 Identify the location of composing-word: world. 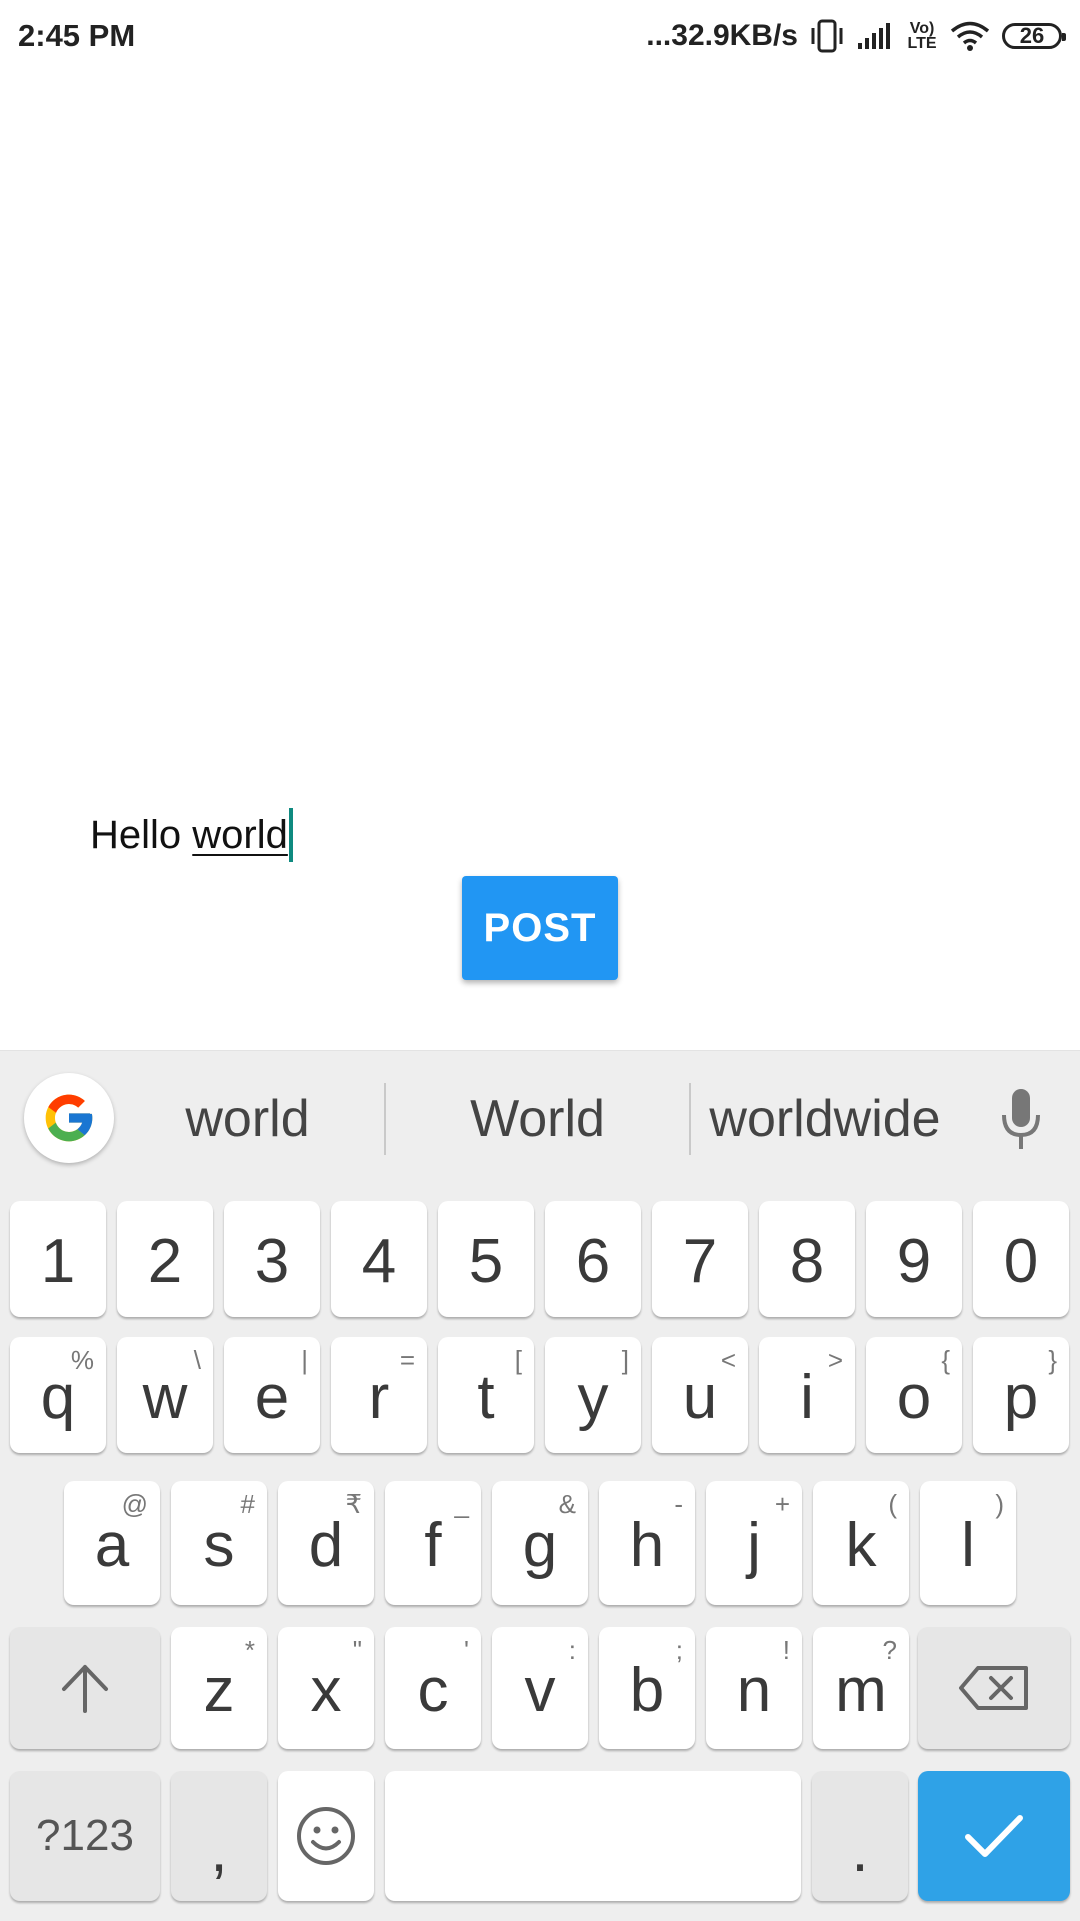
(240, 834).